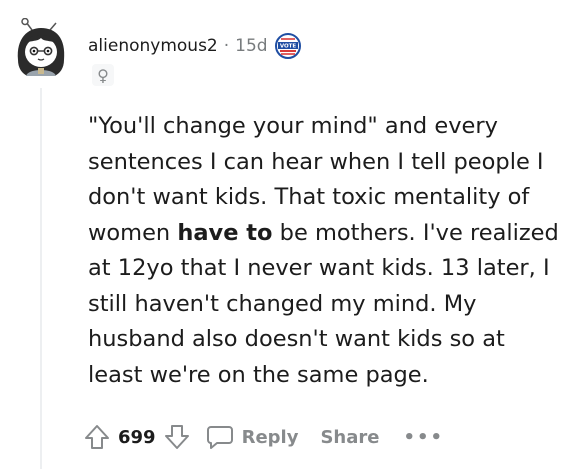  What do you see at coordinates (258, 374) in the screenshot?
I see `comment-line: least we're on the same page.` at bounding box center [258, 374].